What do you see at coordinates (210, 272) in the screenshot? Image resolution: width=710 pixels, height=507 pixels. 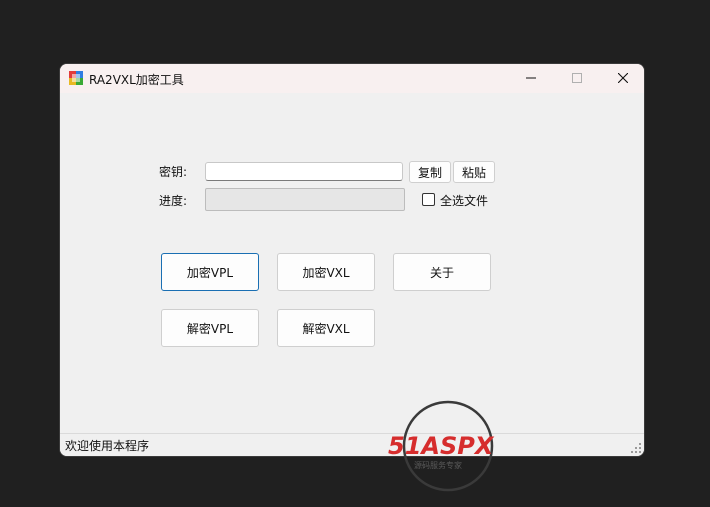 I see `encrypt-vpl-button: 加密VPL` at bounding box center [210, 272].